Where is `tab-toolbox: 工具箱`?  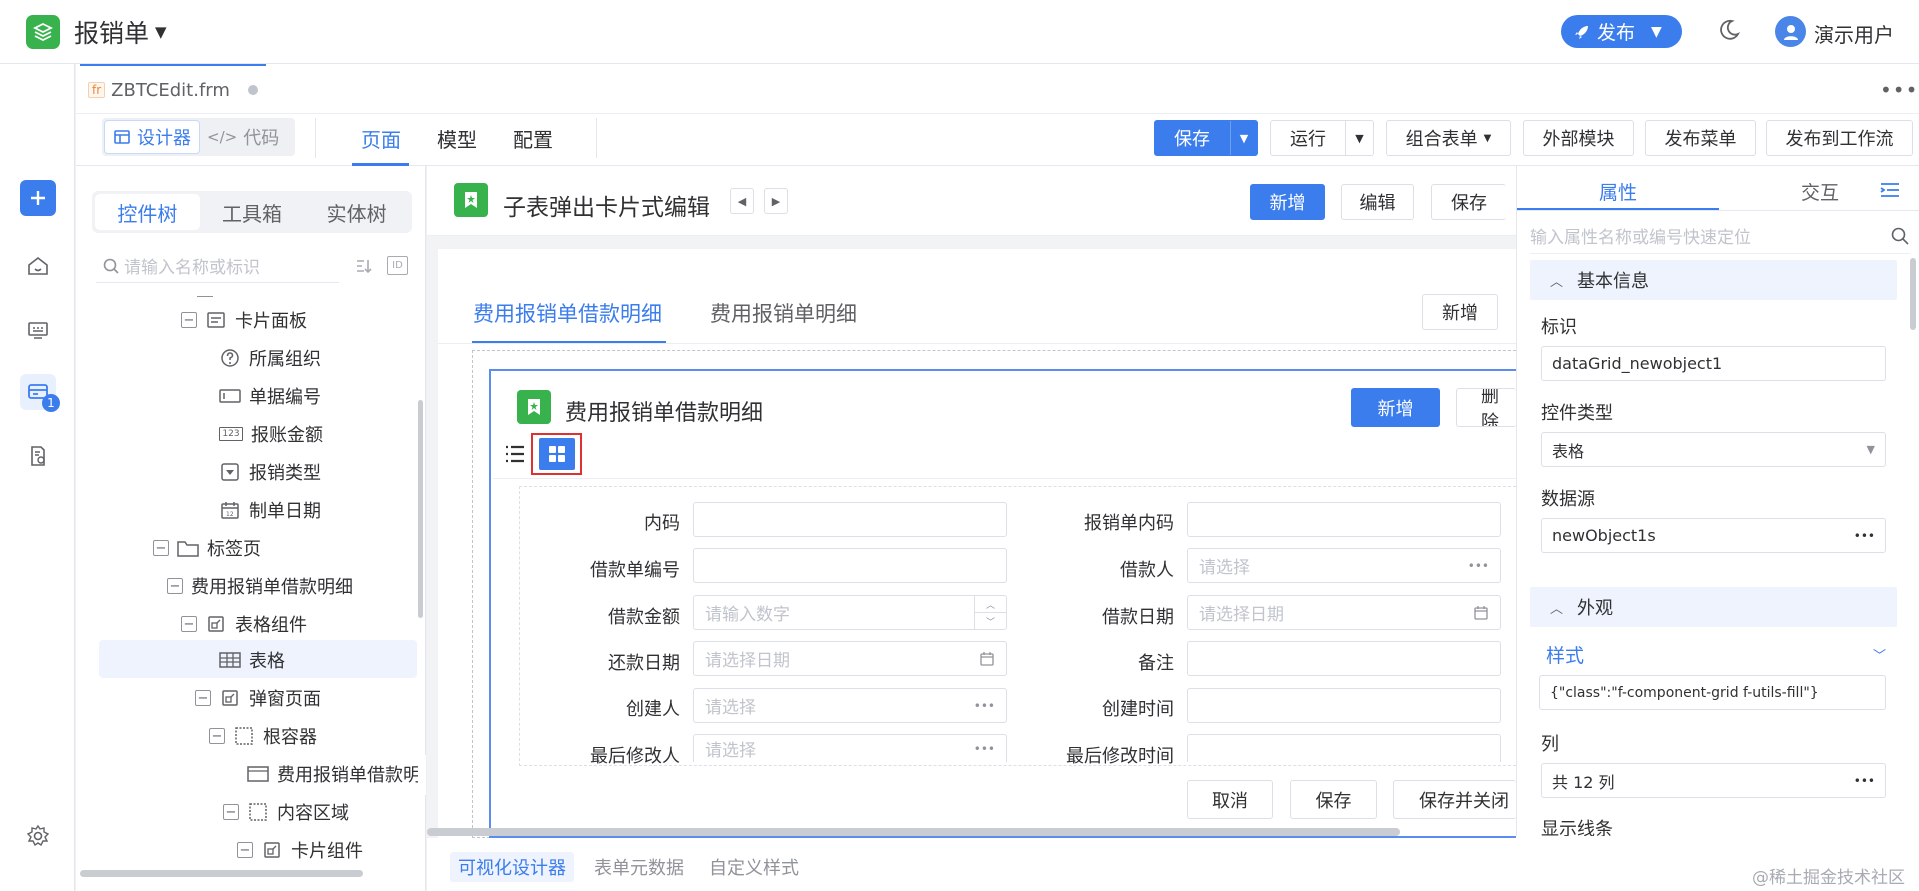 tab-toolbox: 工具箱 is located at coordinates (252, 212).